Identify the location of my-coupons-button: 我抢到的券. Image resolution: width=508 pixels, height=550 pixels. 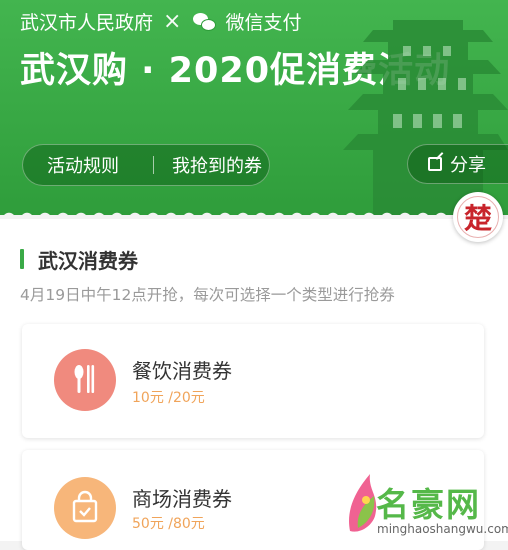
(217, 165).